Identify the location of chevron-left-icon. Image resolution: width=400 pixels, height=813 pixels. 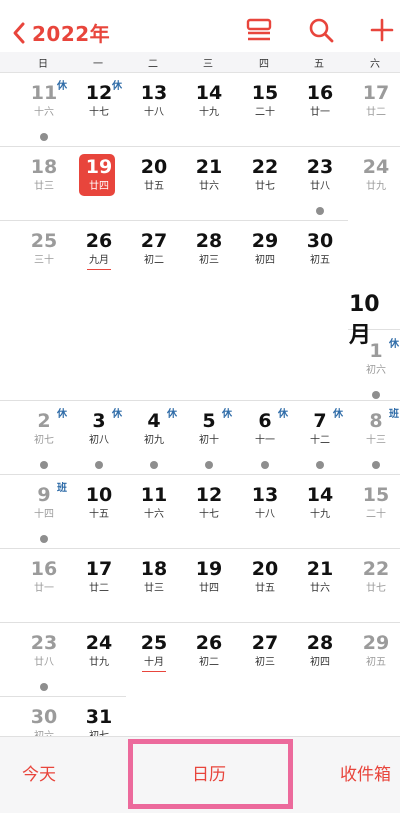
(19, 32).